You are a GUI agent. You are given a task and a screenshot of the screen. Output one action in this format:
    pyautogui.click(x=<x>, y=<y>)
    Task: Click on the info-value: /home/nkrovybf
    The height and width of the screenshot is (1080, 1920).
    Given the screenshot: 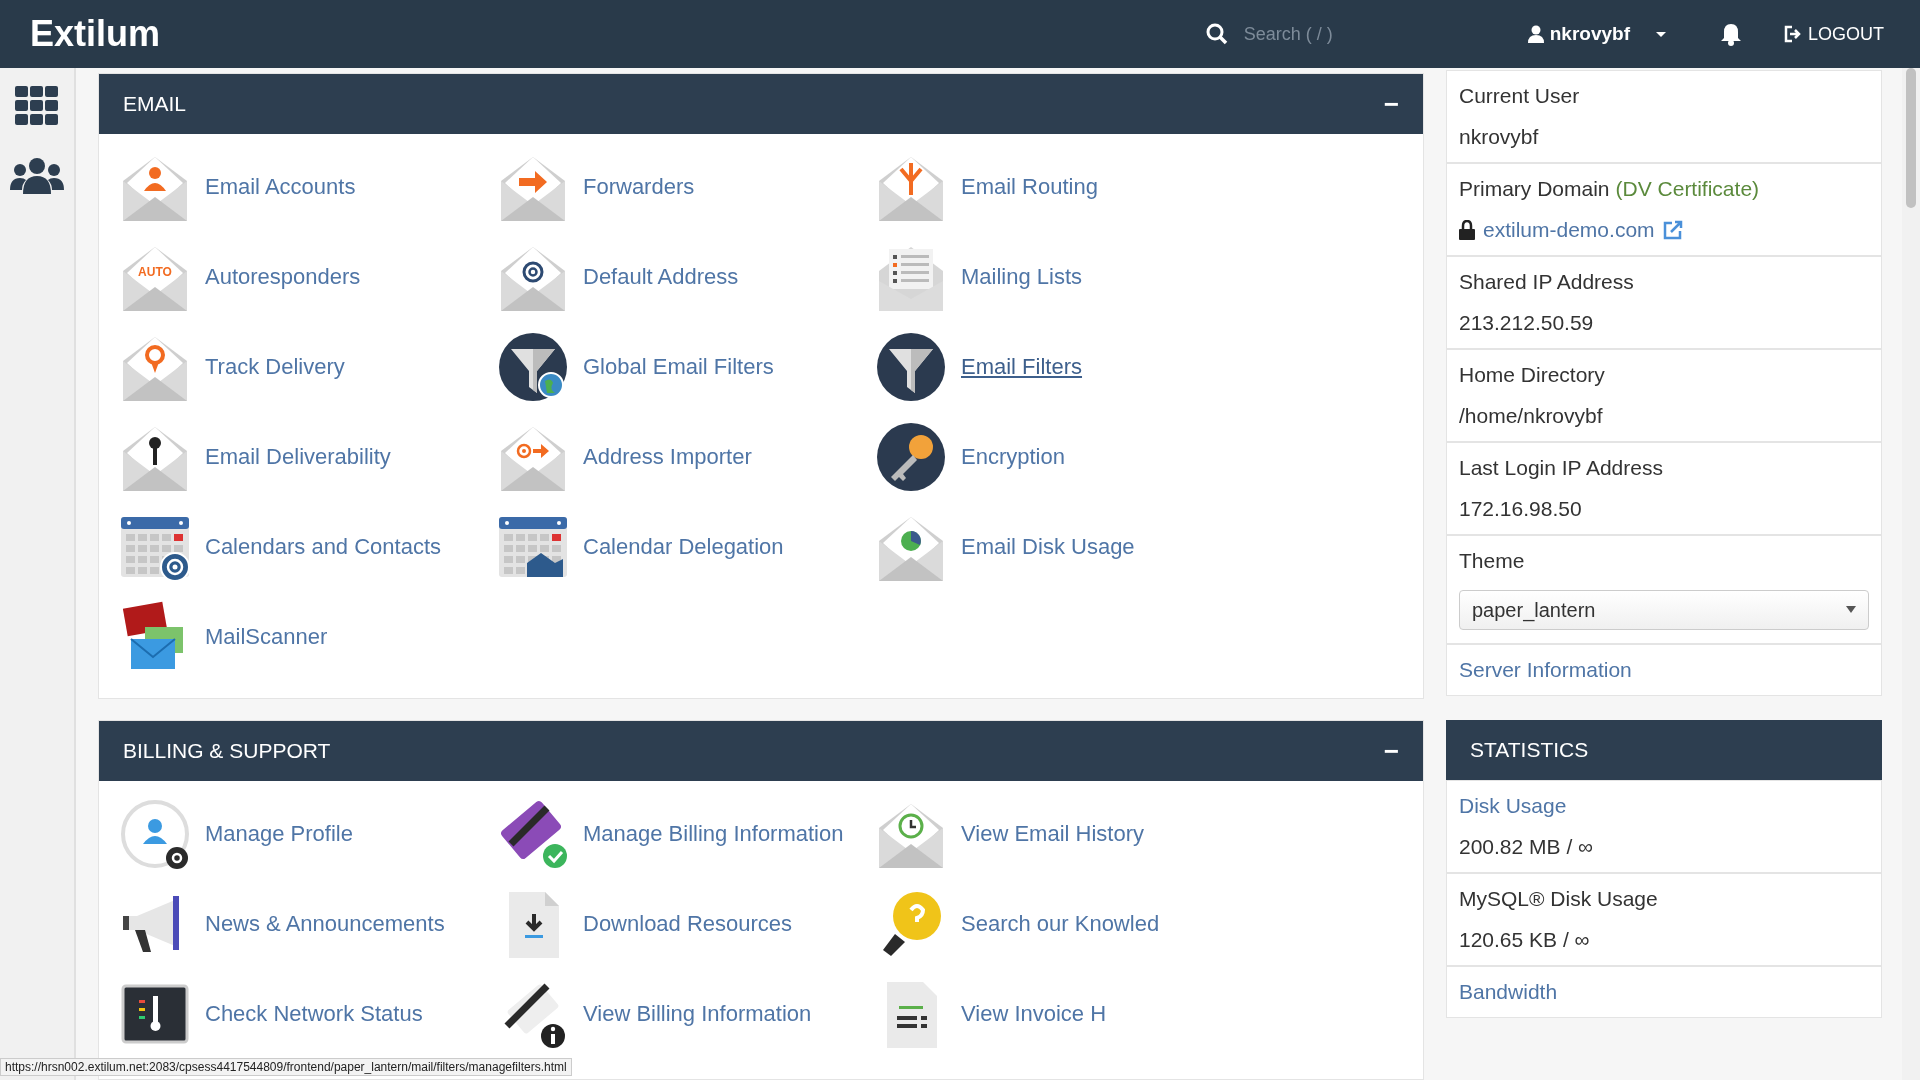 What is the action you would take?
    pyautogui.click(x=1531, y=416)
    